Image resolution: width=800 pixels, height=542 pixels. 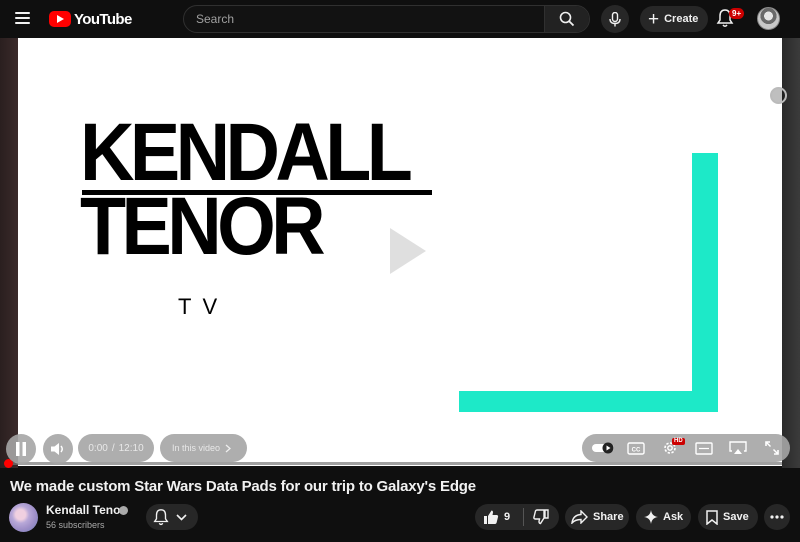 I want to click on youtube-logo-mark, so click(x=60, y=19).